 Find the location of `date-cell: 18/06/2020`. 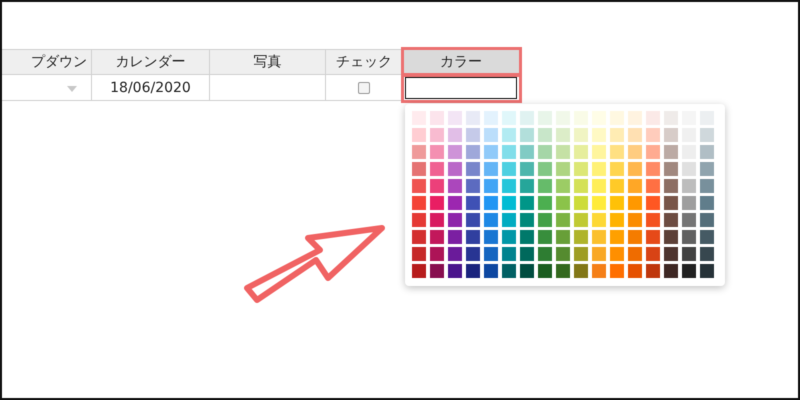

date-cell: 18/06/2020 is located at coordinates (151, 88).